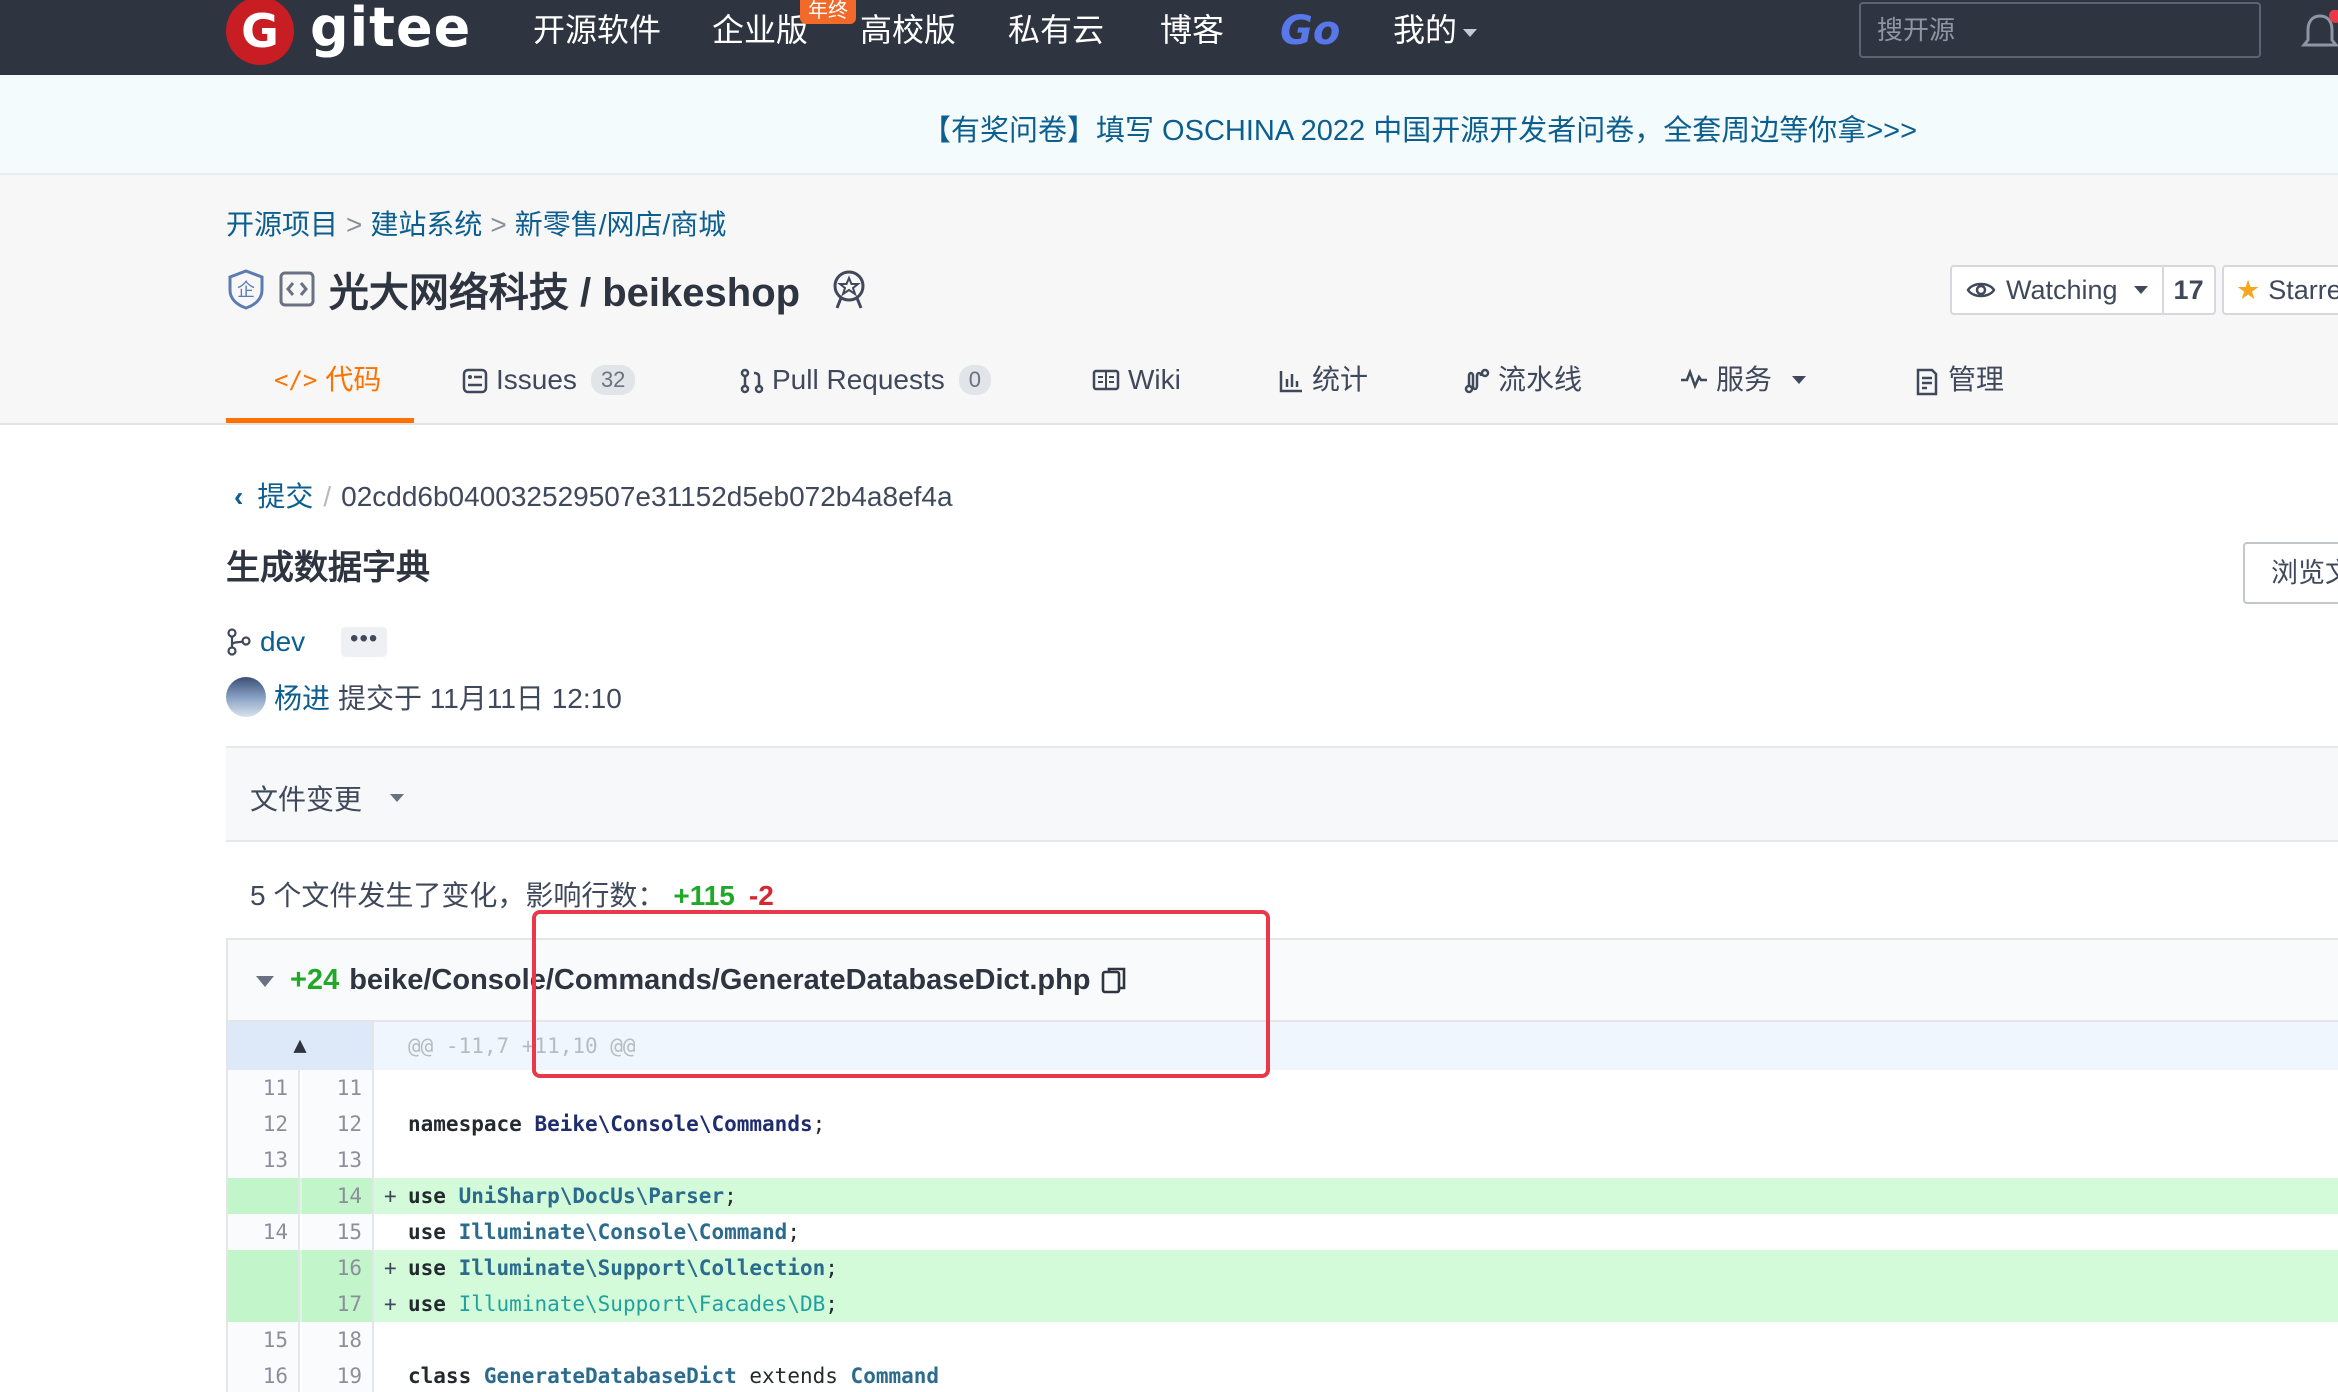 The height and width of the screenshot is (1392, 2338). Describe the element at coordinates (239, 496) in the screenshot. I see `chevron-left-icon: ‹` at that location.